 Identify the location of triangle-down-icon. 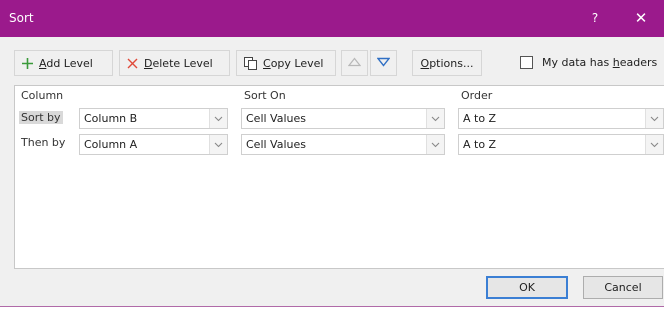
(383, 63).